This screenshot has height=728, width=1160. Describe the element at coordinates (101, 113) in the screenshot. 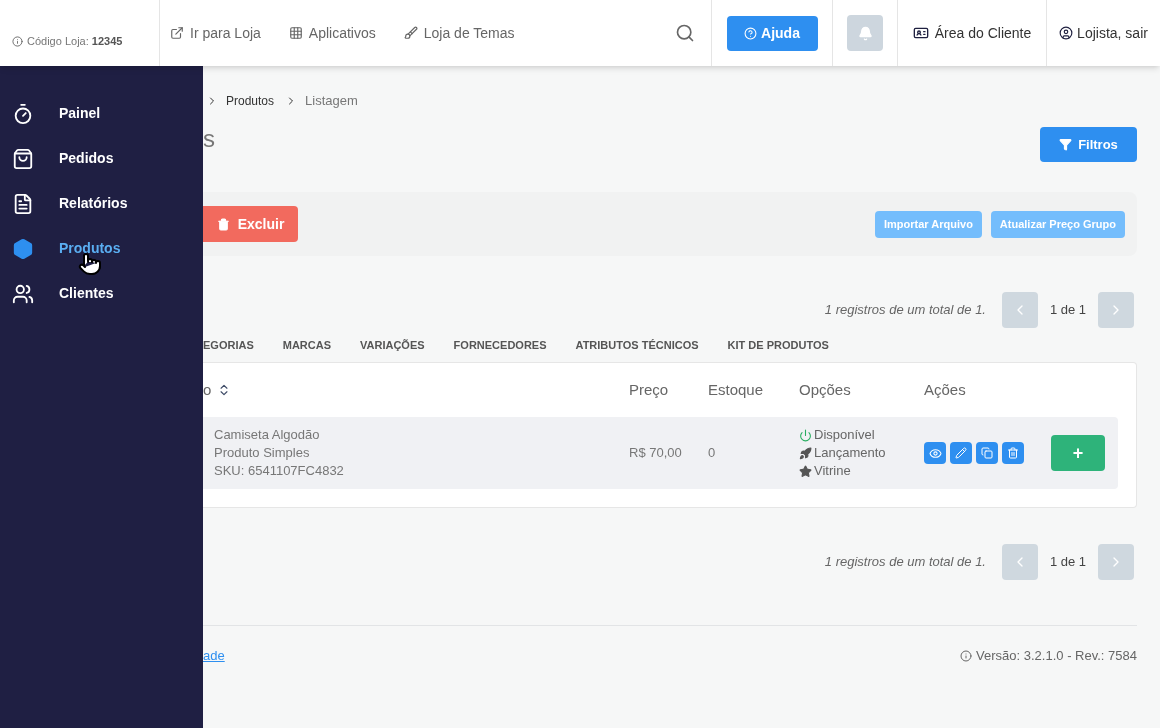

I see `sidebar-item: Painel` at that location.